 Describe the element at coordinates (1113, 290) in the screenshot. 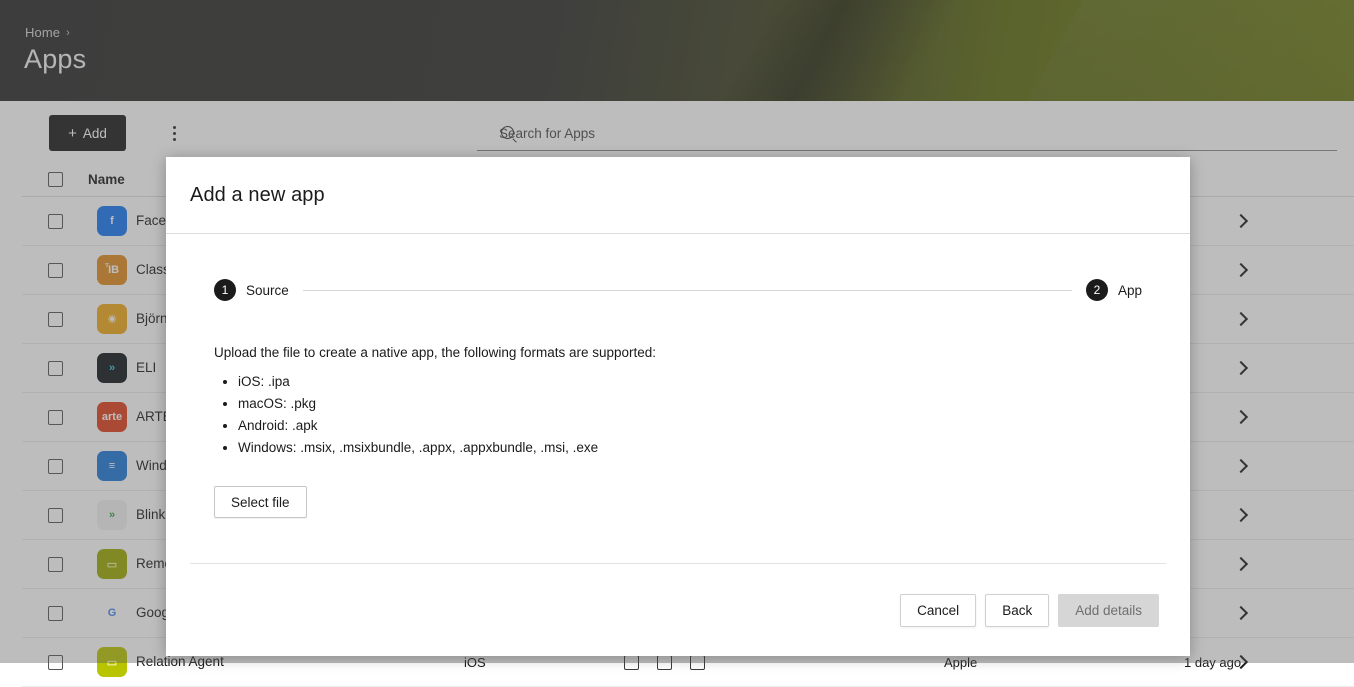

I see `step-app: 2 App` at that location.